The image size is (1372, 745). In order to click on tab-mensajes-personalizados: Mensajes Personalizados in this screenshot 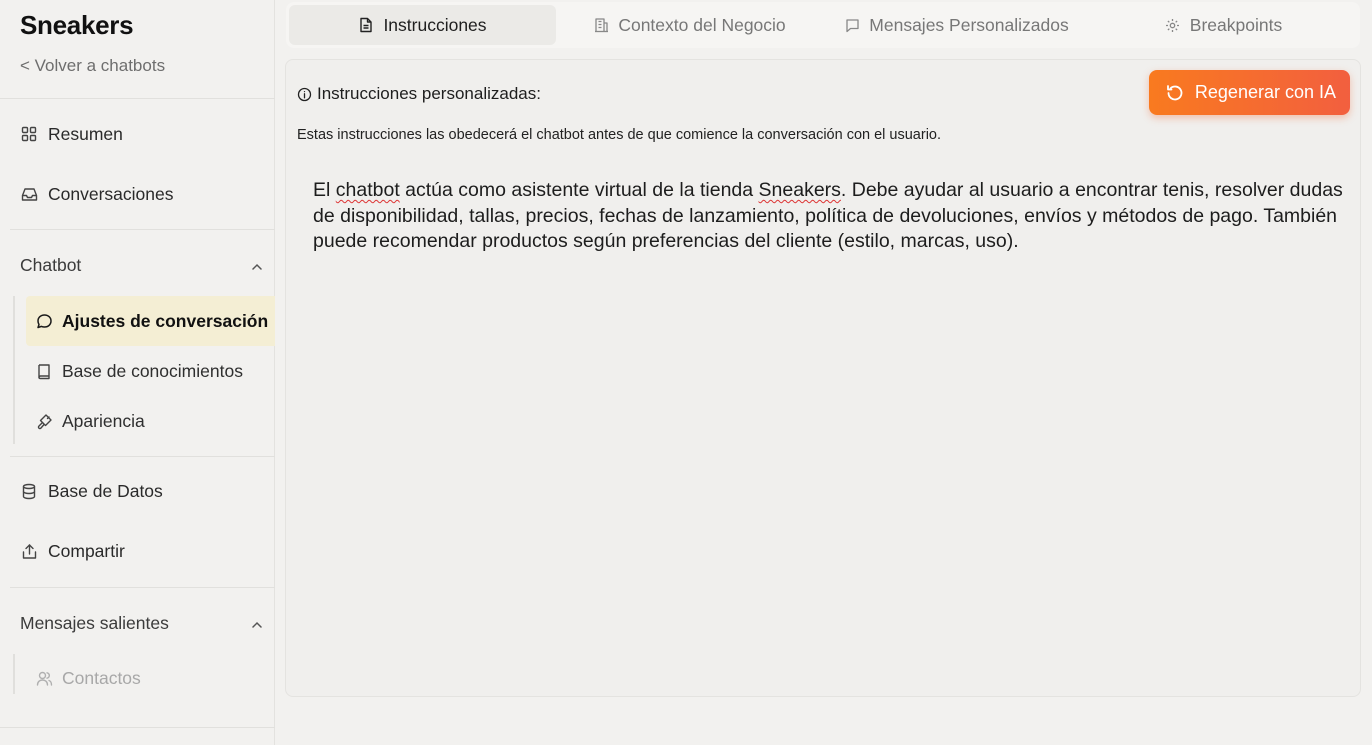, I will do `click(956, 25)`.